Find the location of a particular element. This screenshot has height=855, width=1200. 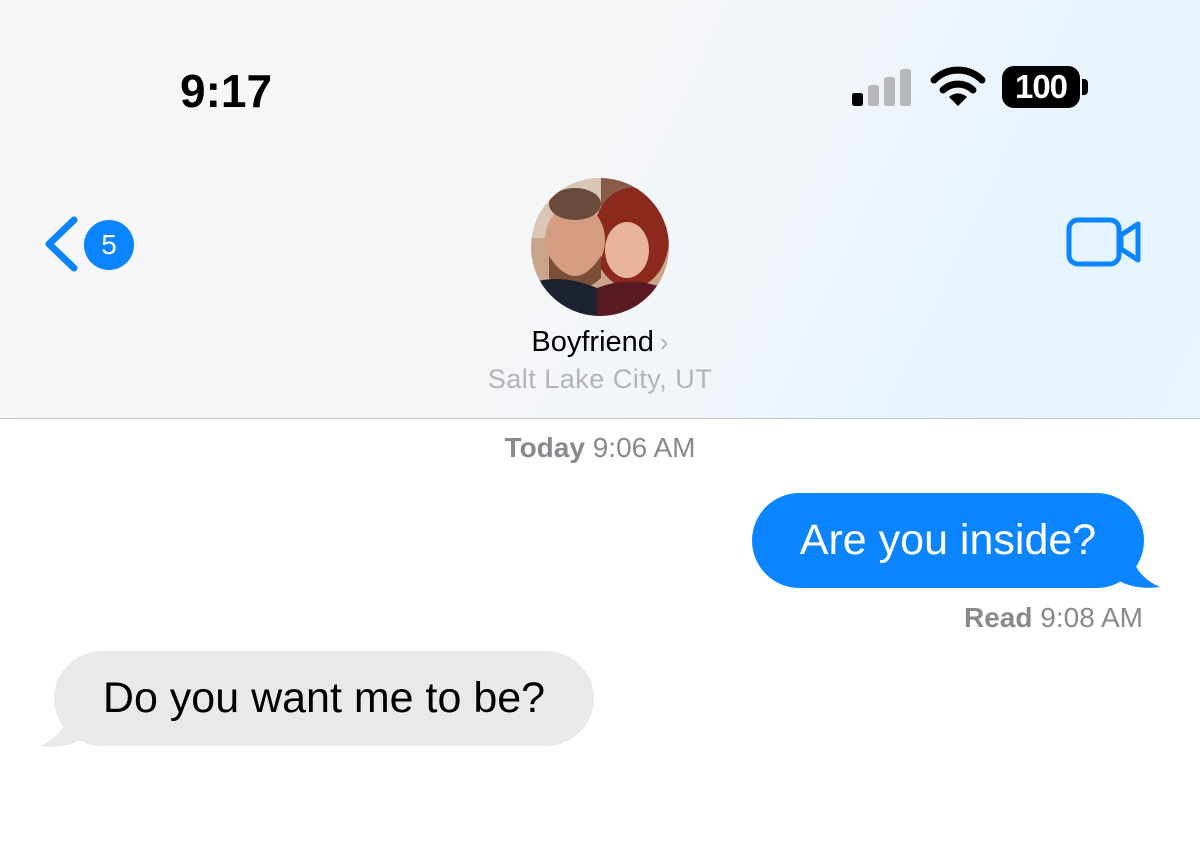

incoming-message-bubble: Do you want me to be? is located at coordinates (324, 698).